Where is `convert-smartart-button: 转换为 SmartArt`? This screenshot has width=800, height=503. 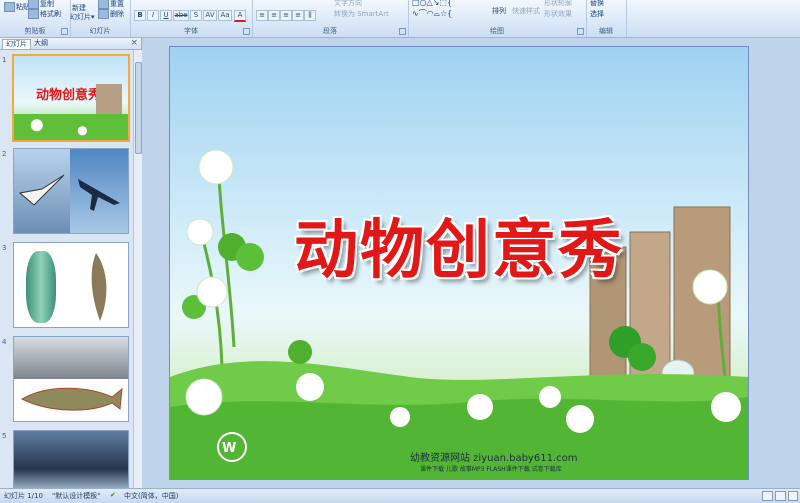 convert-smartart-button: 转换为 SmartArt is located at coordinates (361, 14).